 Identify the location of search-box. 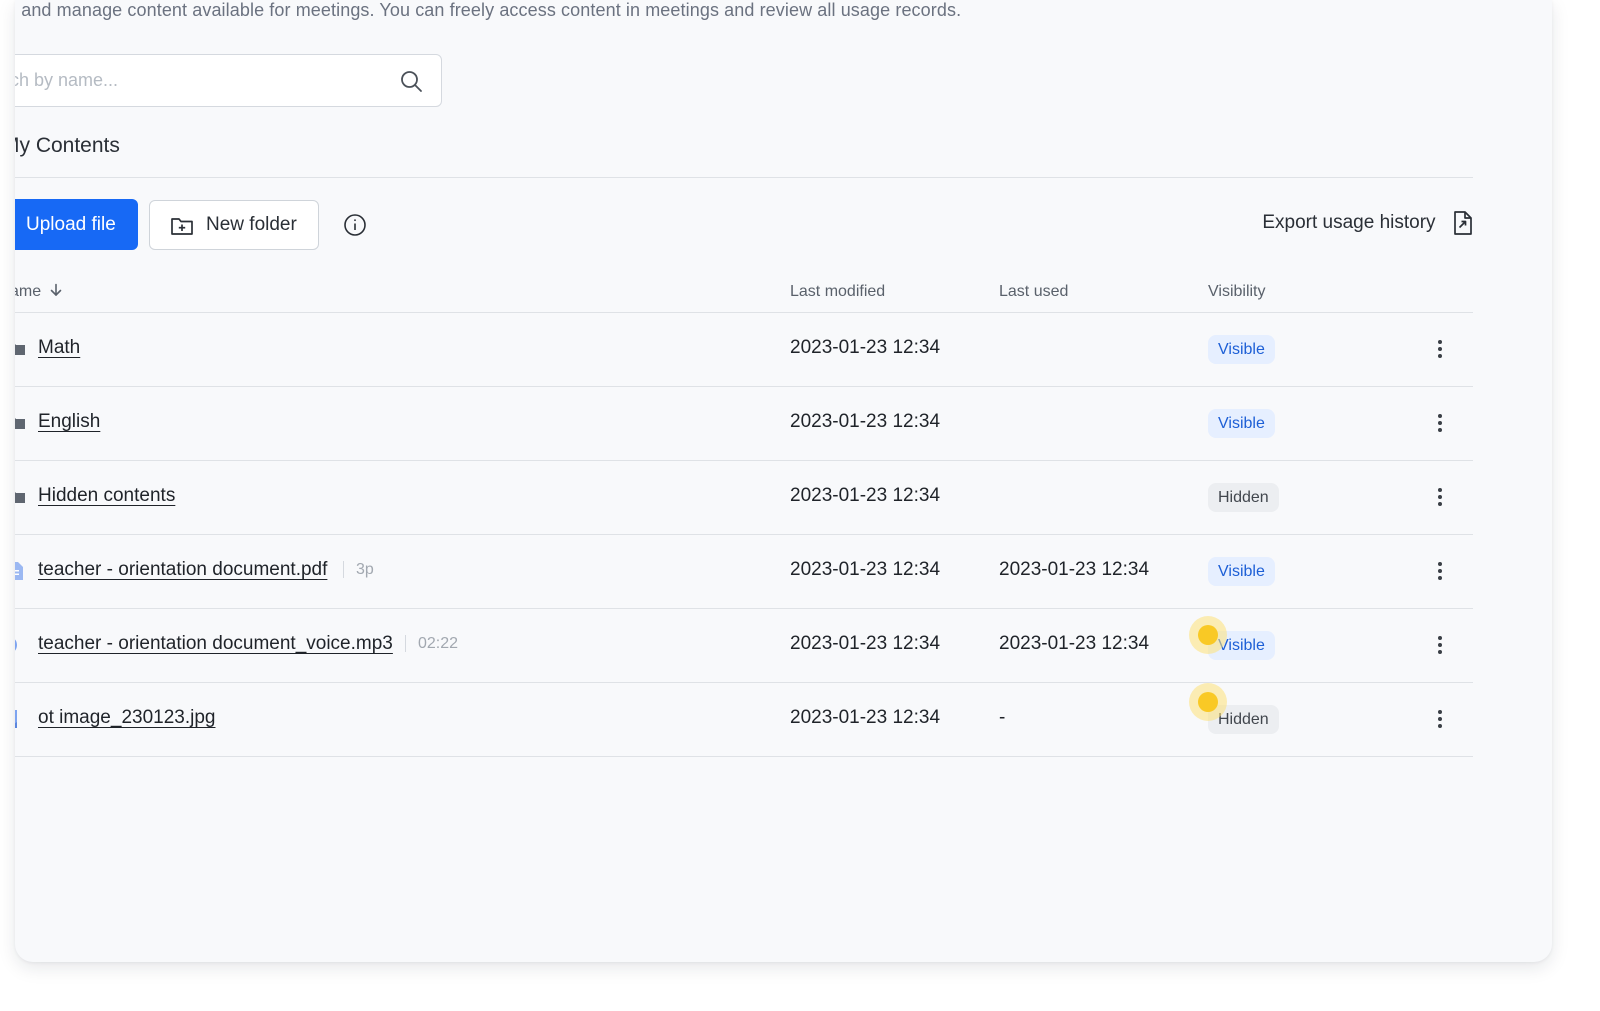
(228, 80).